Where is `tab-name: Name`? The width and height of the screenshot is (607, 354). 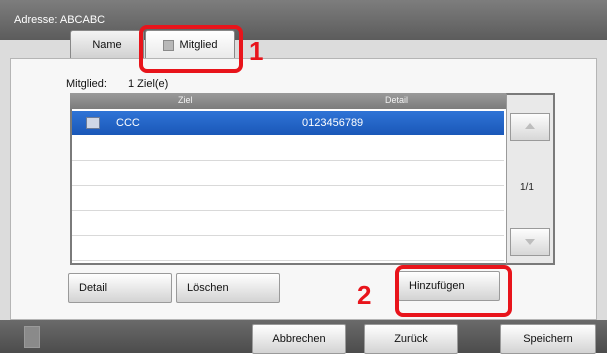 tab-name: Name is located at coordinates (107, 44).